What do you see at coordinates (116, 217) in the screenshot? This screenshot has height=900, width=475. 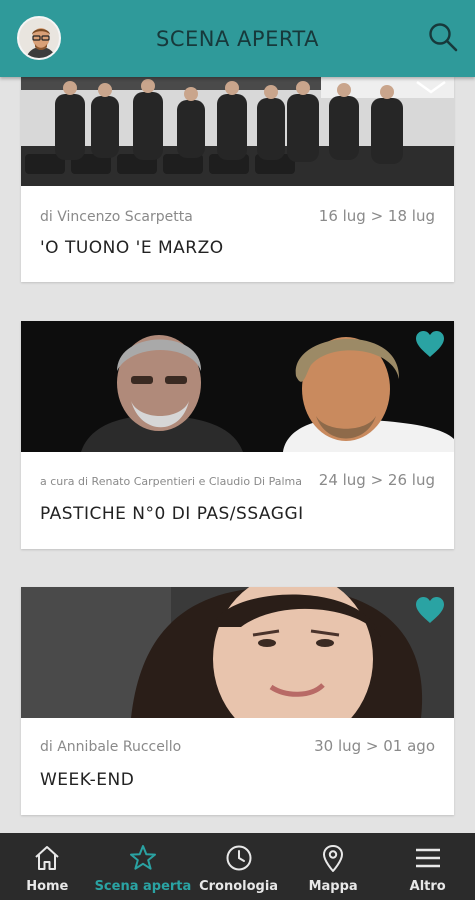 I see `event-author: di Vincenzo Scarpetta` at bounding box center [116, 217].